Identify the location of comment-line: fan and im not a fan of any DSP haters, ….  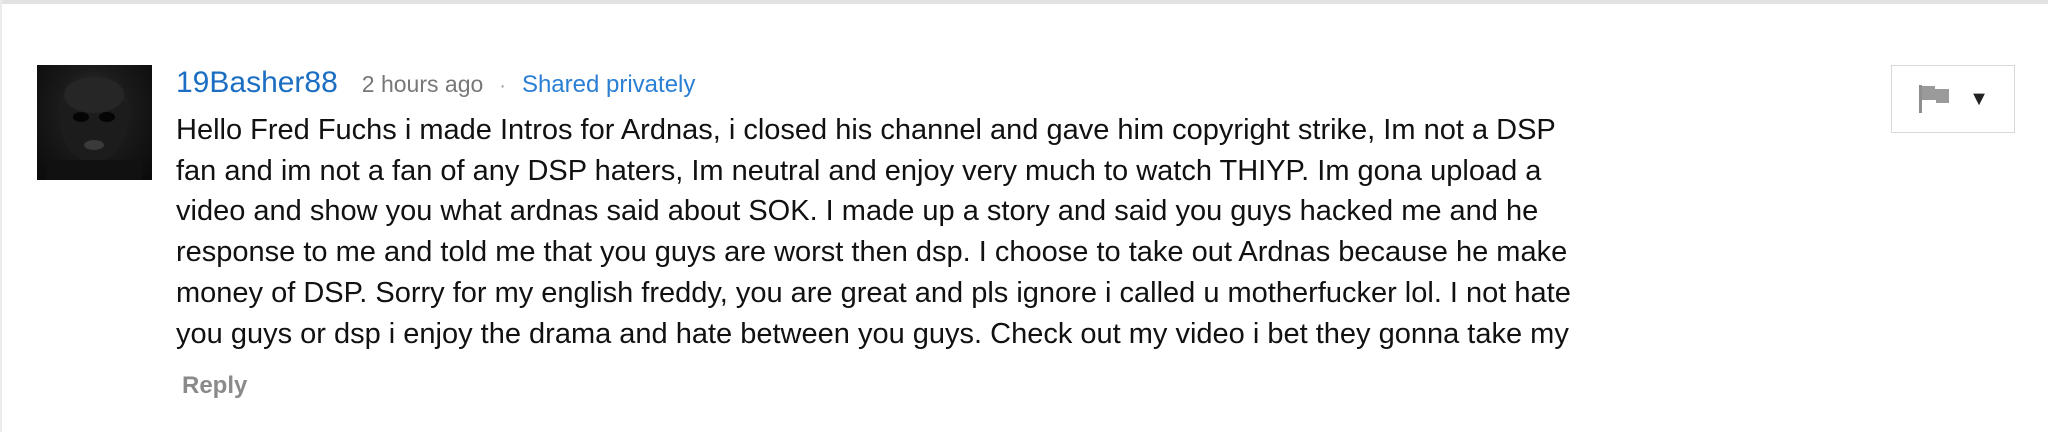
(859, 170).